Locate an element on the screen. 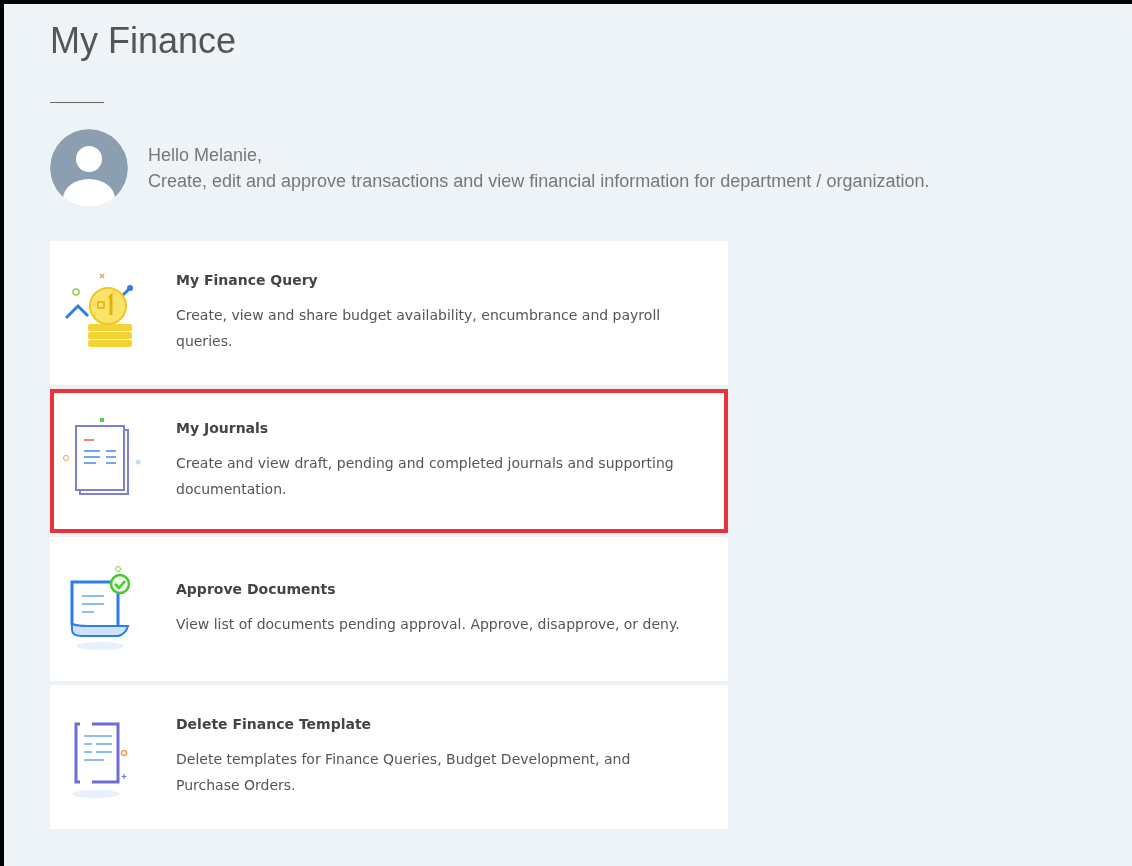  app-card: Delete Finance Template Delete templates for Finance Queries, Budget Development, and Purchase Orders. is located at coordinates (389, 757).